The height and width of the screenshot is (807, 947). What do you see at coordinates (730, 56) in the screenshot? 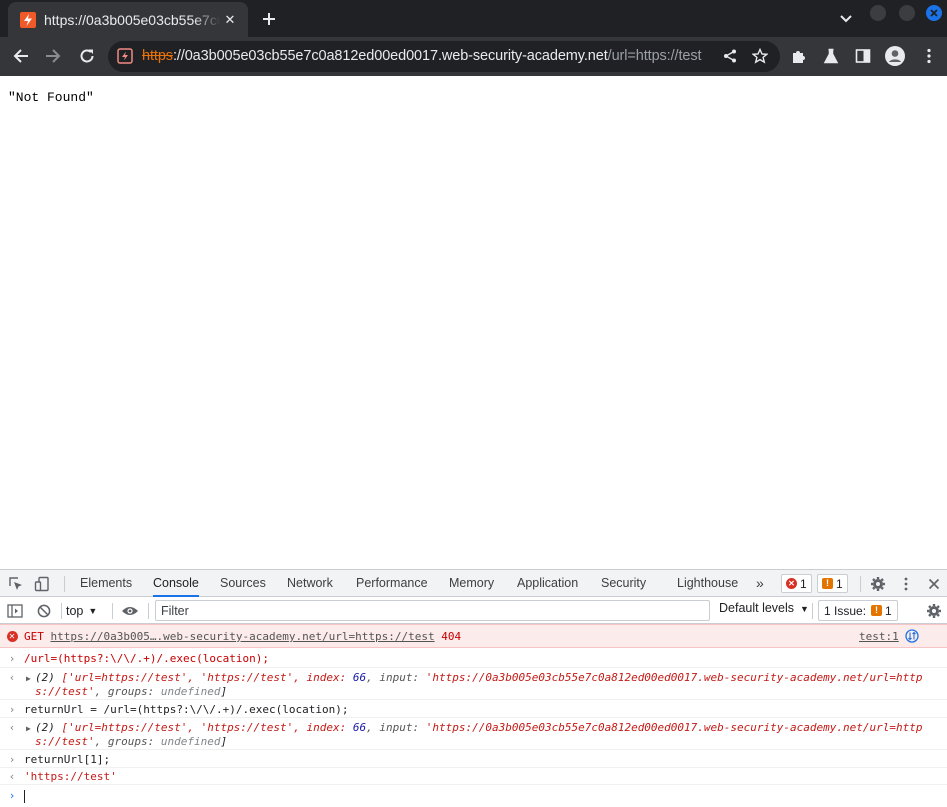
I see `share-icon` at bounding box center [730, 56].